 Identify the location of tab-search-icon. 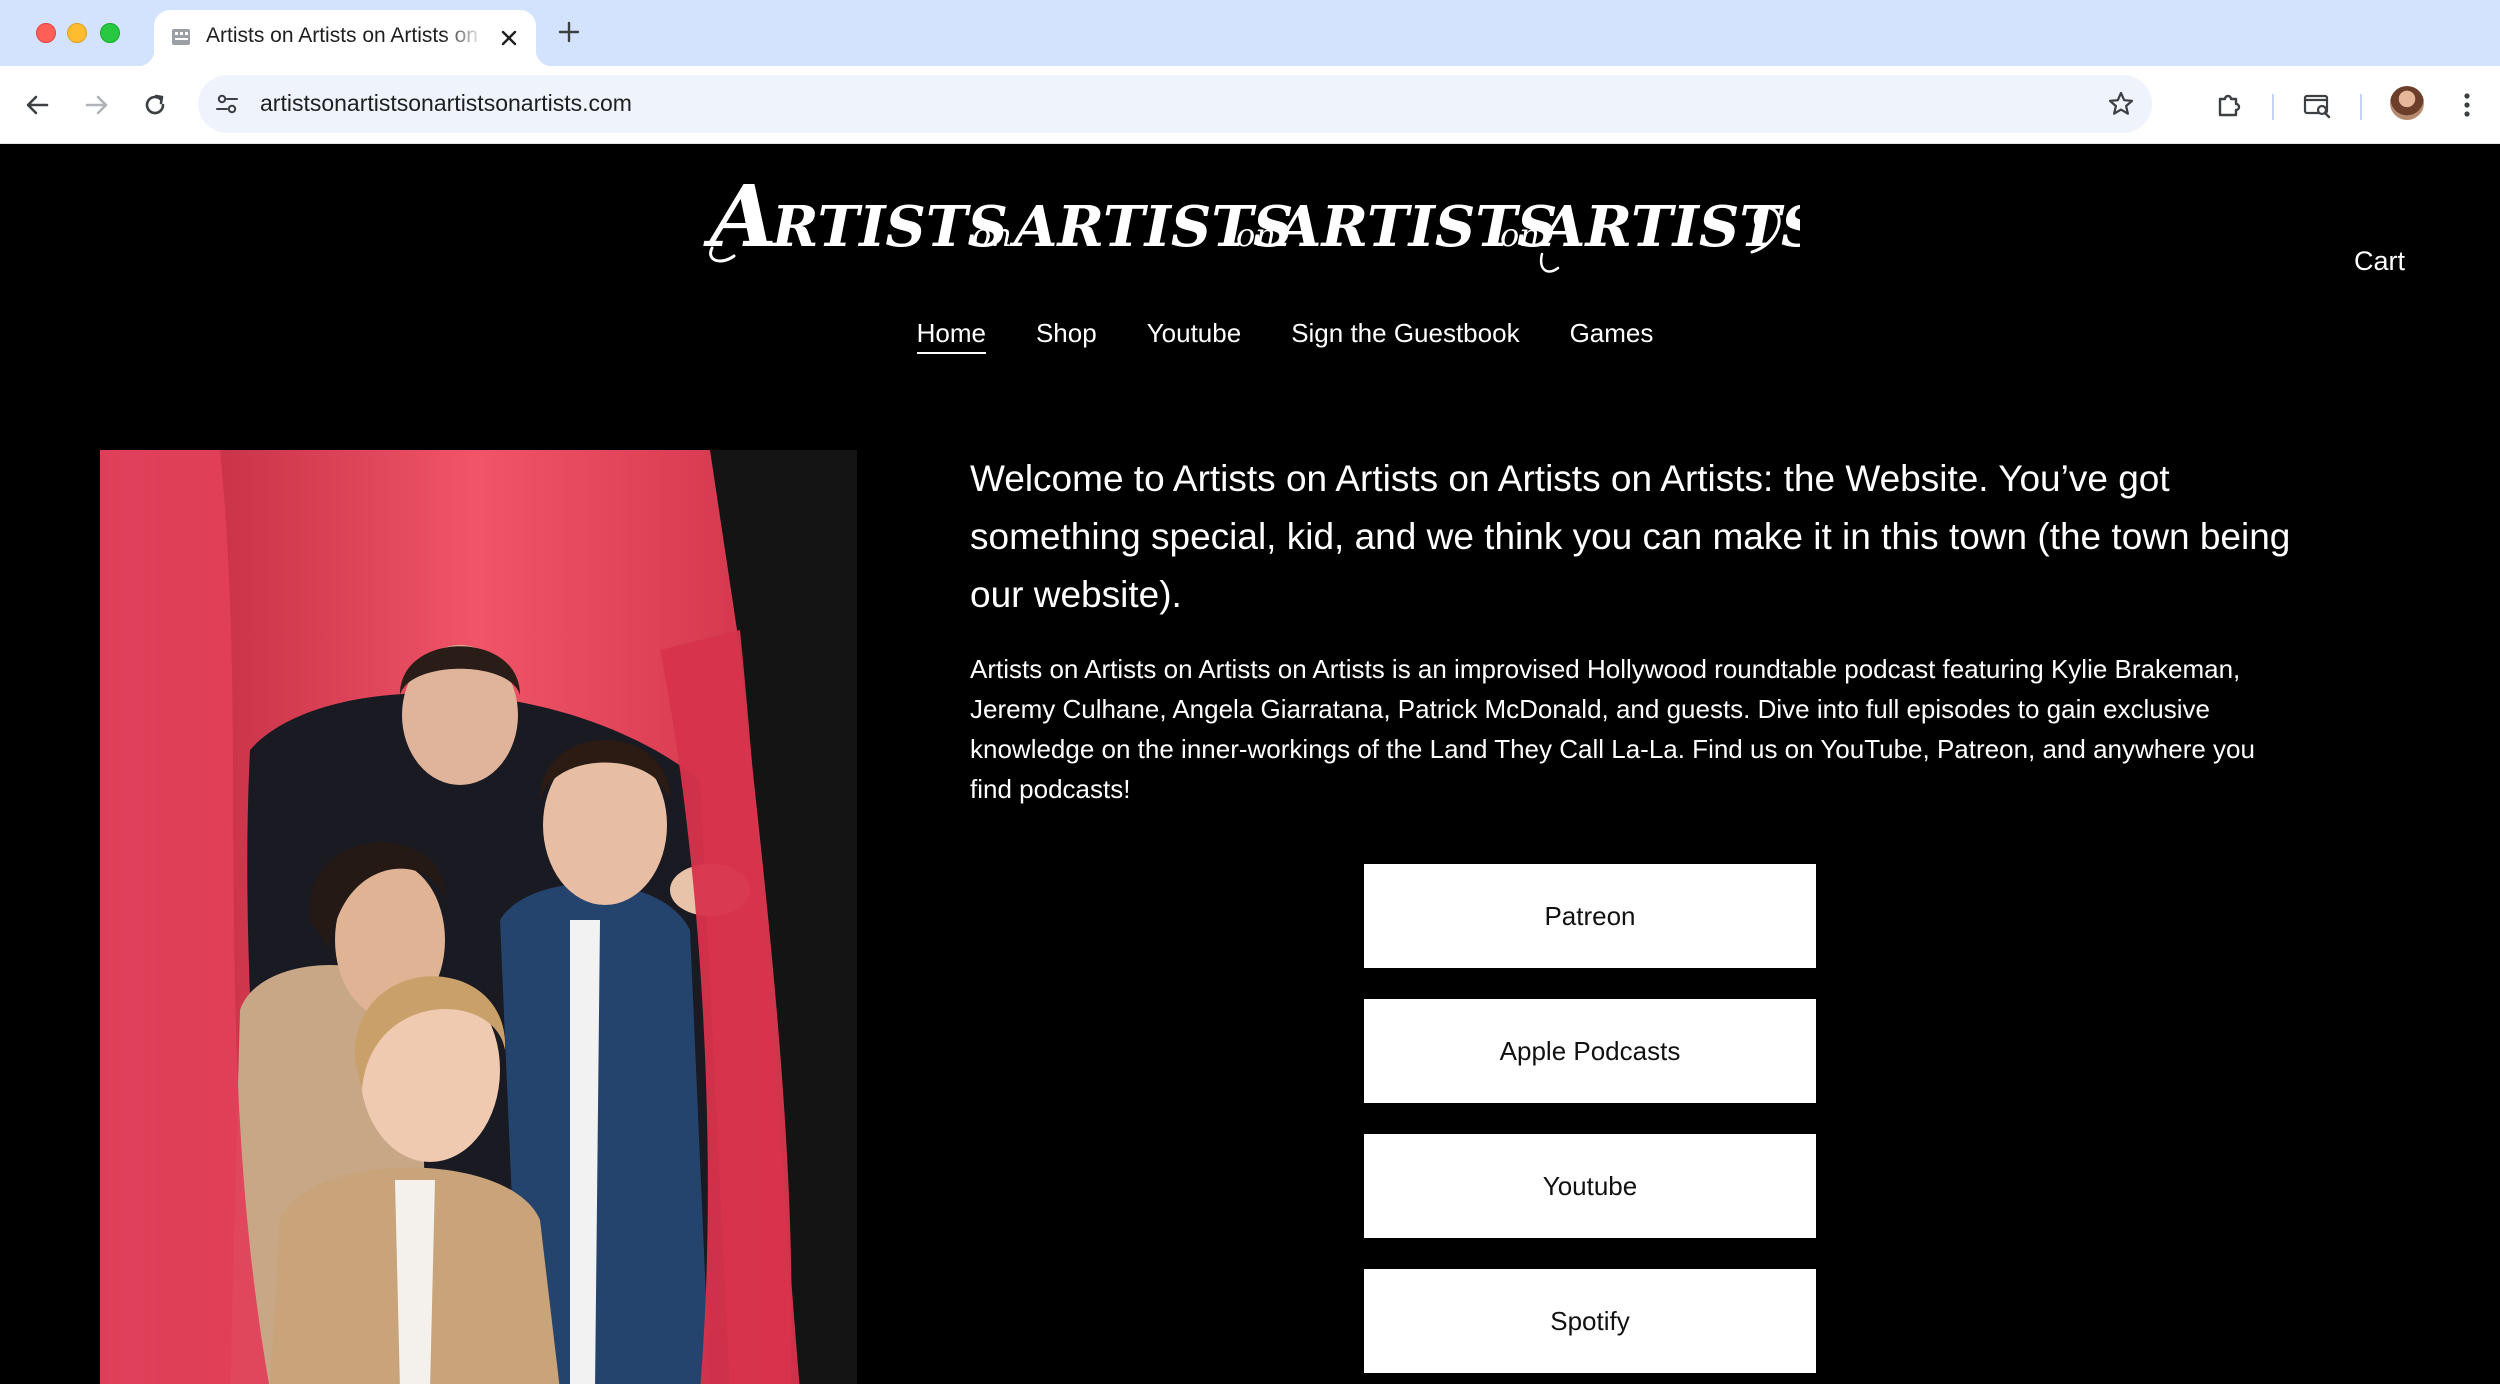
(2317, 105).